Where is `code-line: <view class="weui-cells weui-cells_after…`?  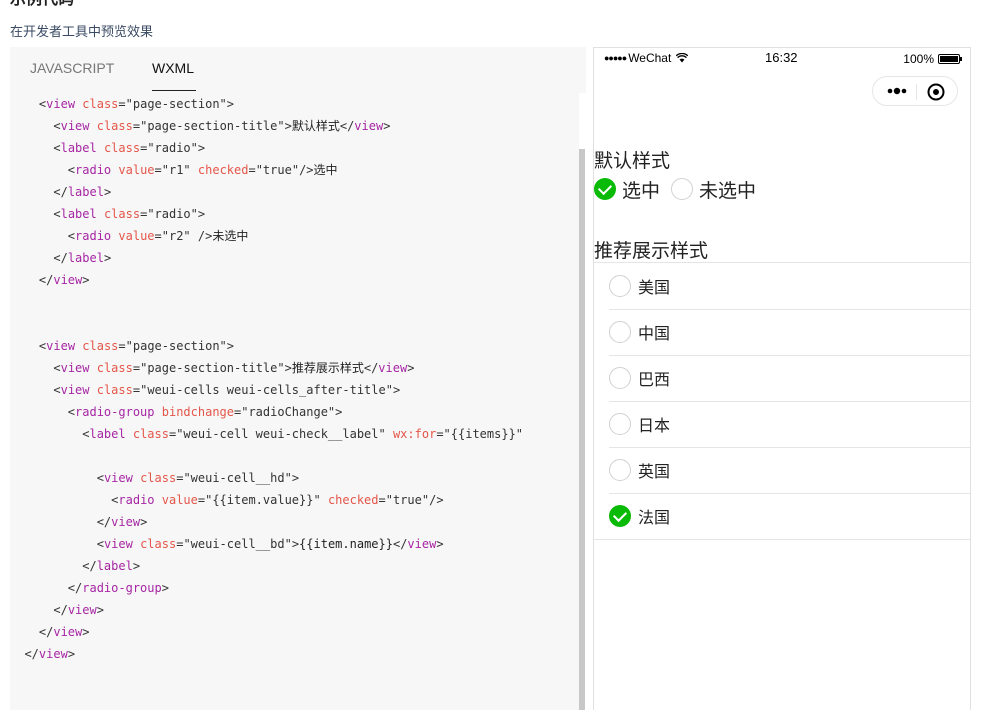 code-line: <view class="weui-cells weui-cells_after… is located at coordinates (295, 390).